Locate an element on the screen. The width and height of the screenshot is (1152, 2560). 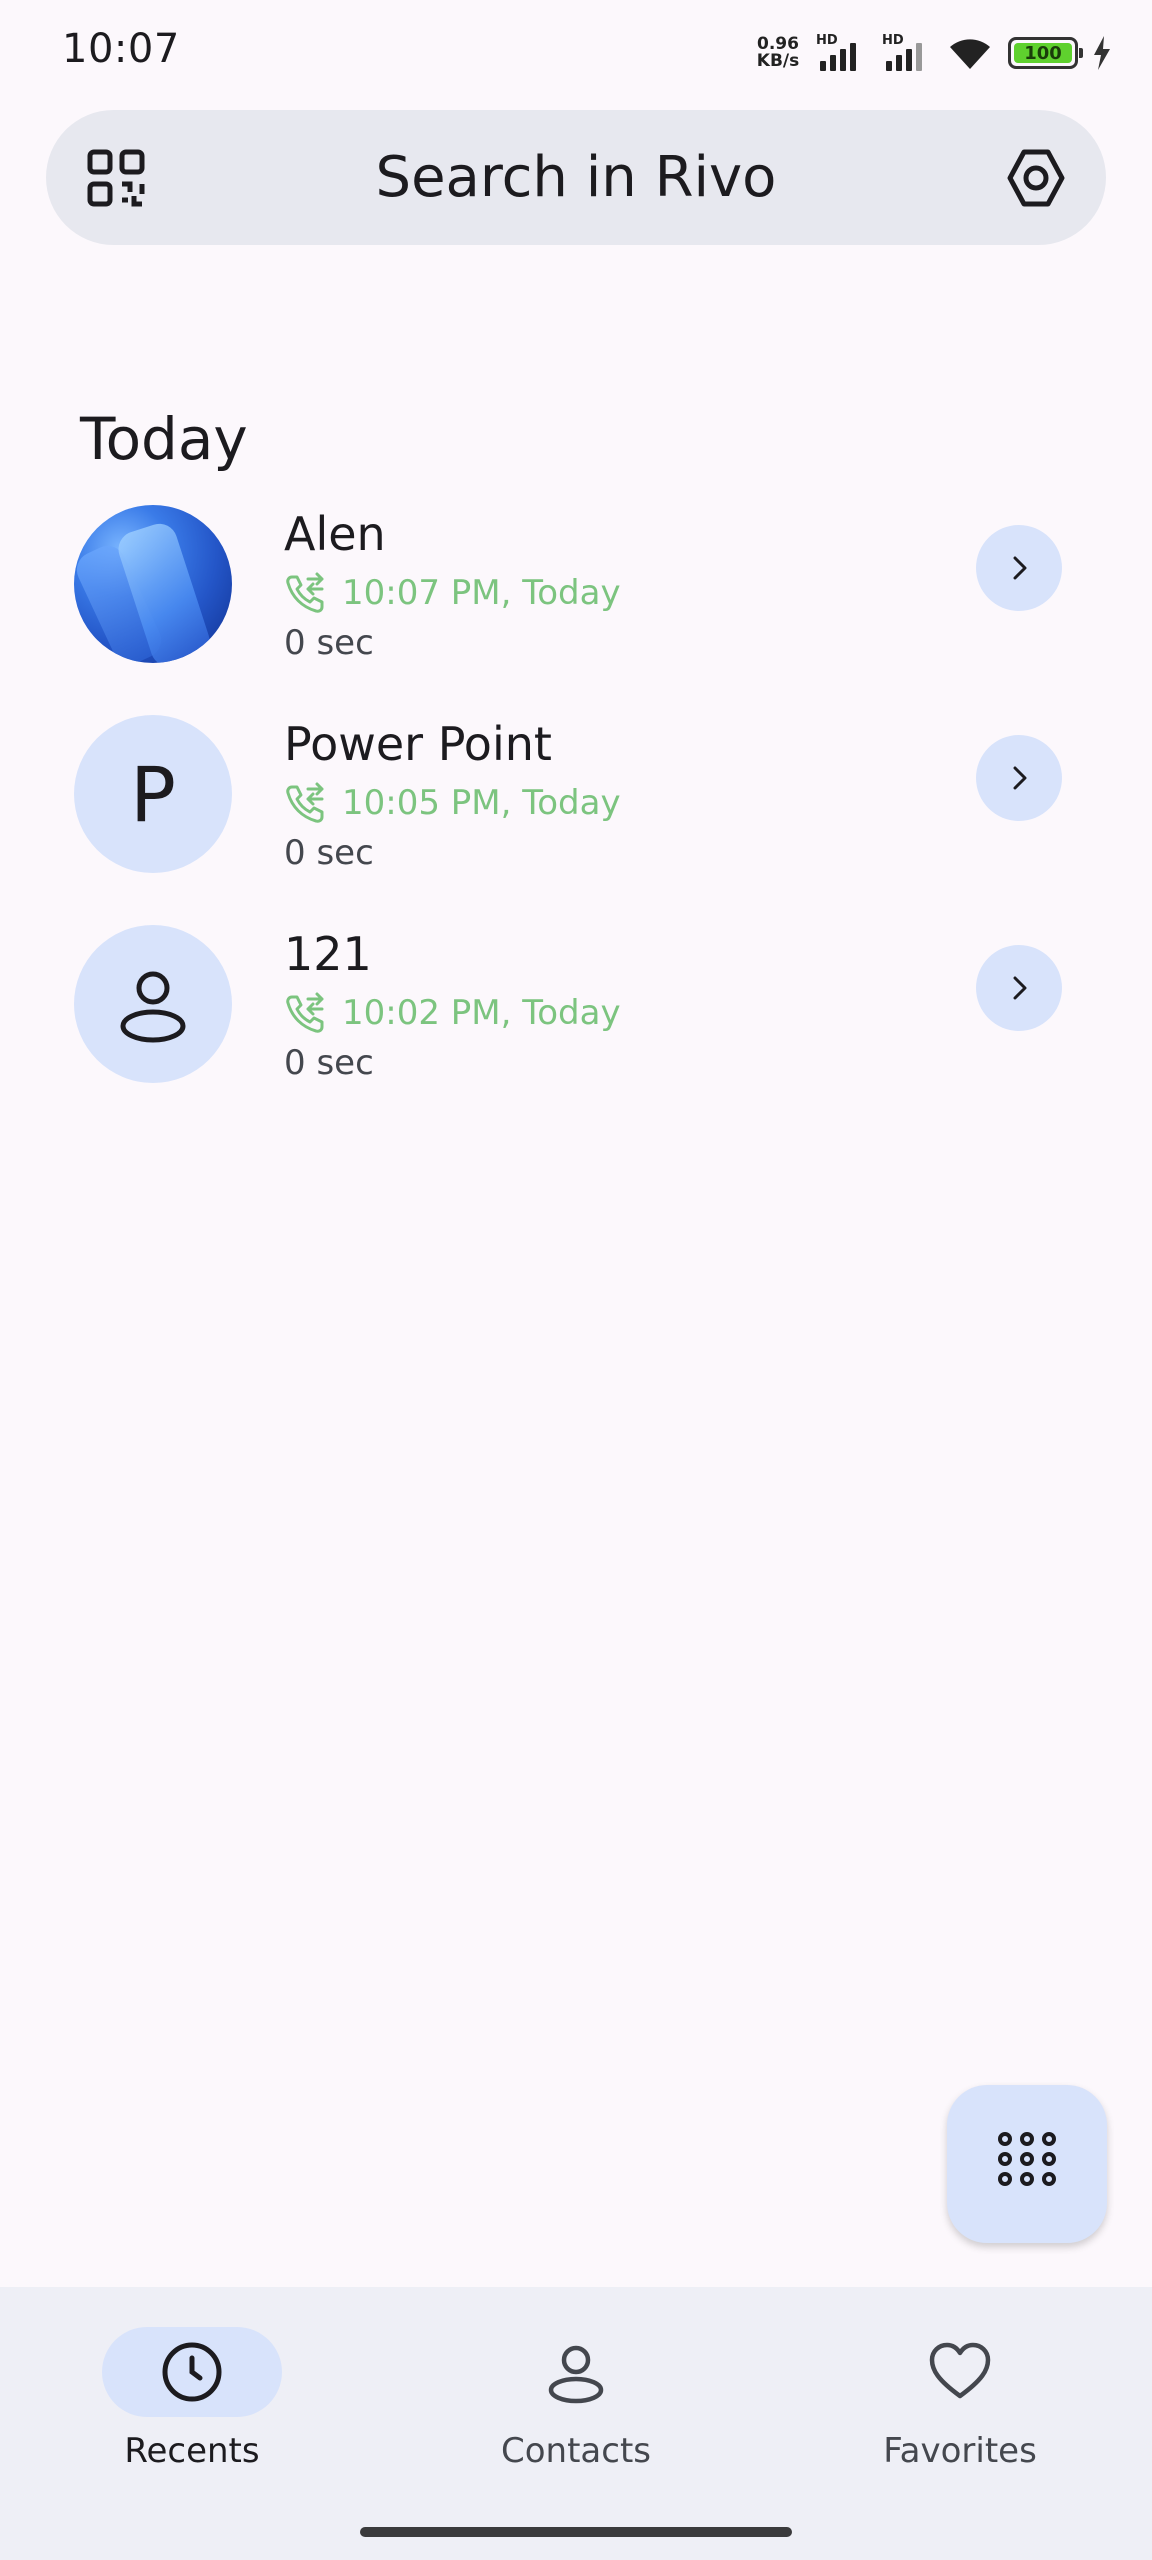
nav-favorites: Favorites is located at coordinates (960, 2417).